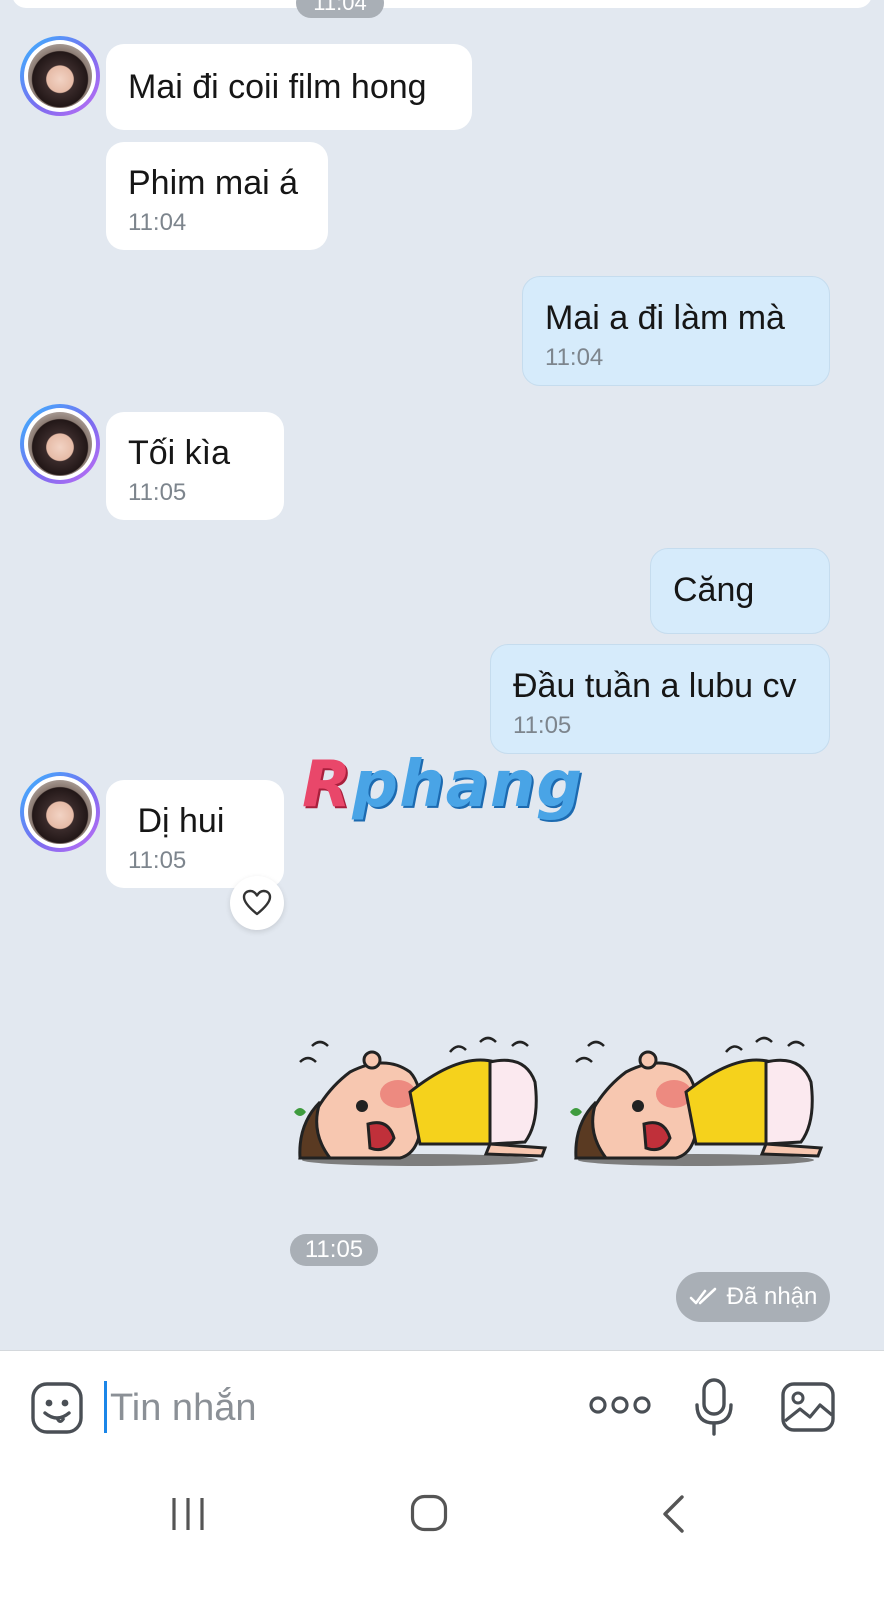 Image resolution: width=884 pixels, height=1600 pixels. What do you see at coordinates (673, 1514) in the screenshot?
I see `back-icon` at bounding box center [673, 1514].